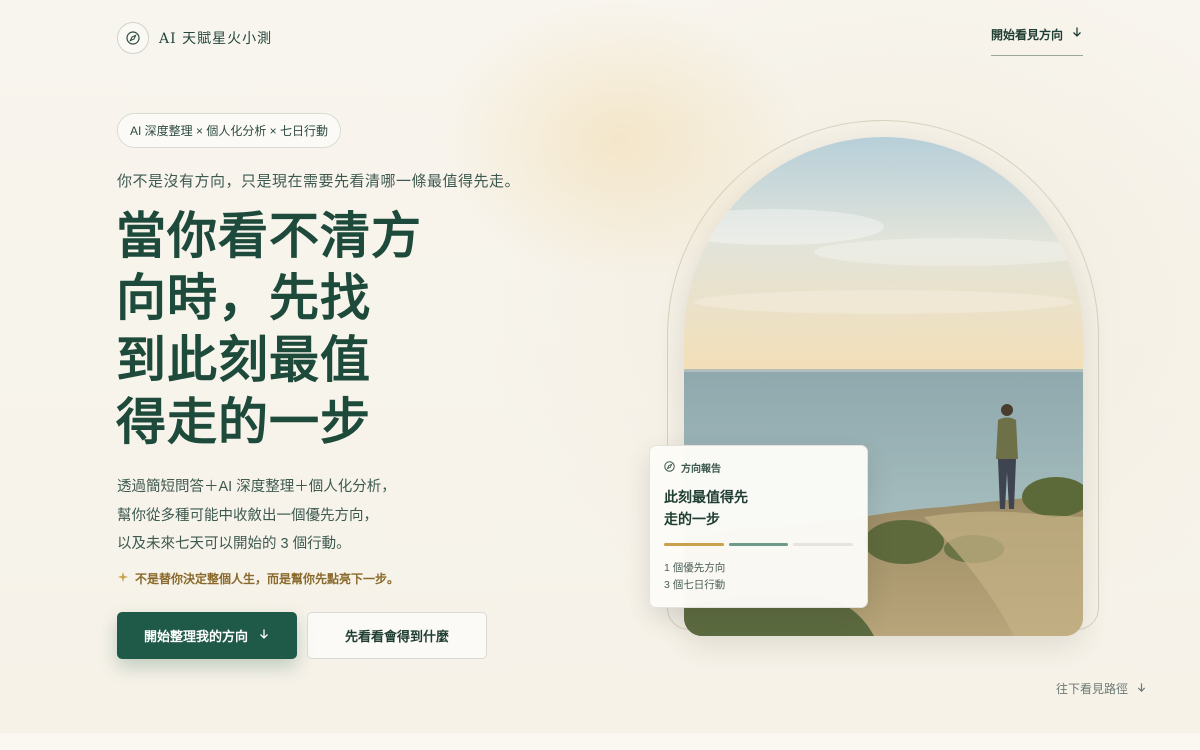 The image size is (1200, 750). Describe the element at coordinates (267, 579) in the screenshot. I see `note-text: 不是替你決定整個人生，而是幫你先點亮下一步。` at that location.